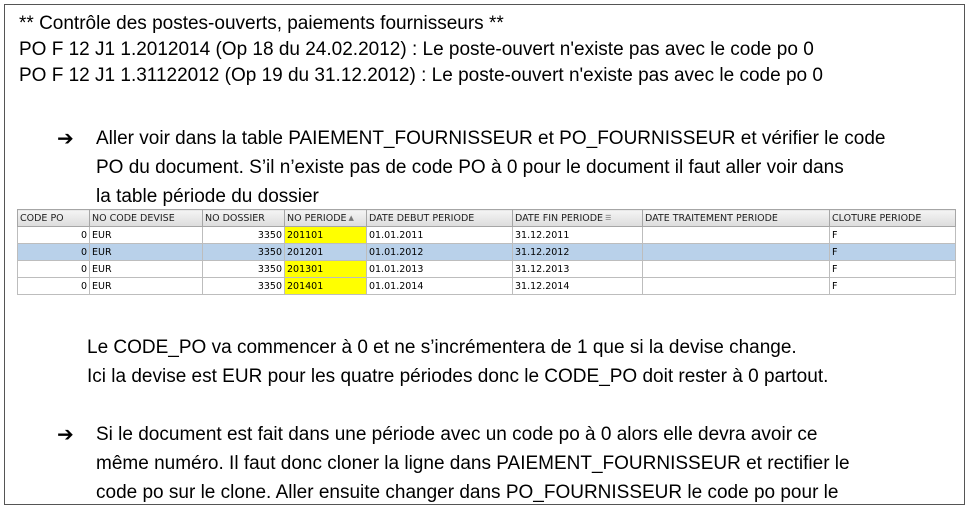 This screenshot has width=969, height=509. I want to click on cell-date-debut-periode: 01.01.2014, so click(439, 286).